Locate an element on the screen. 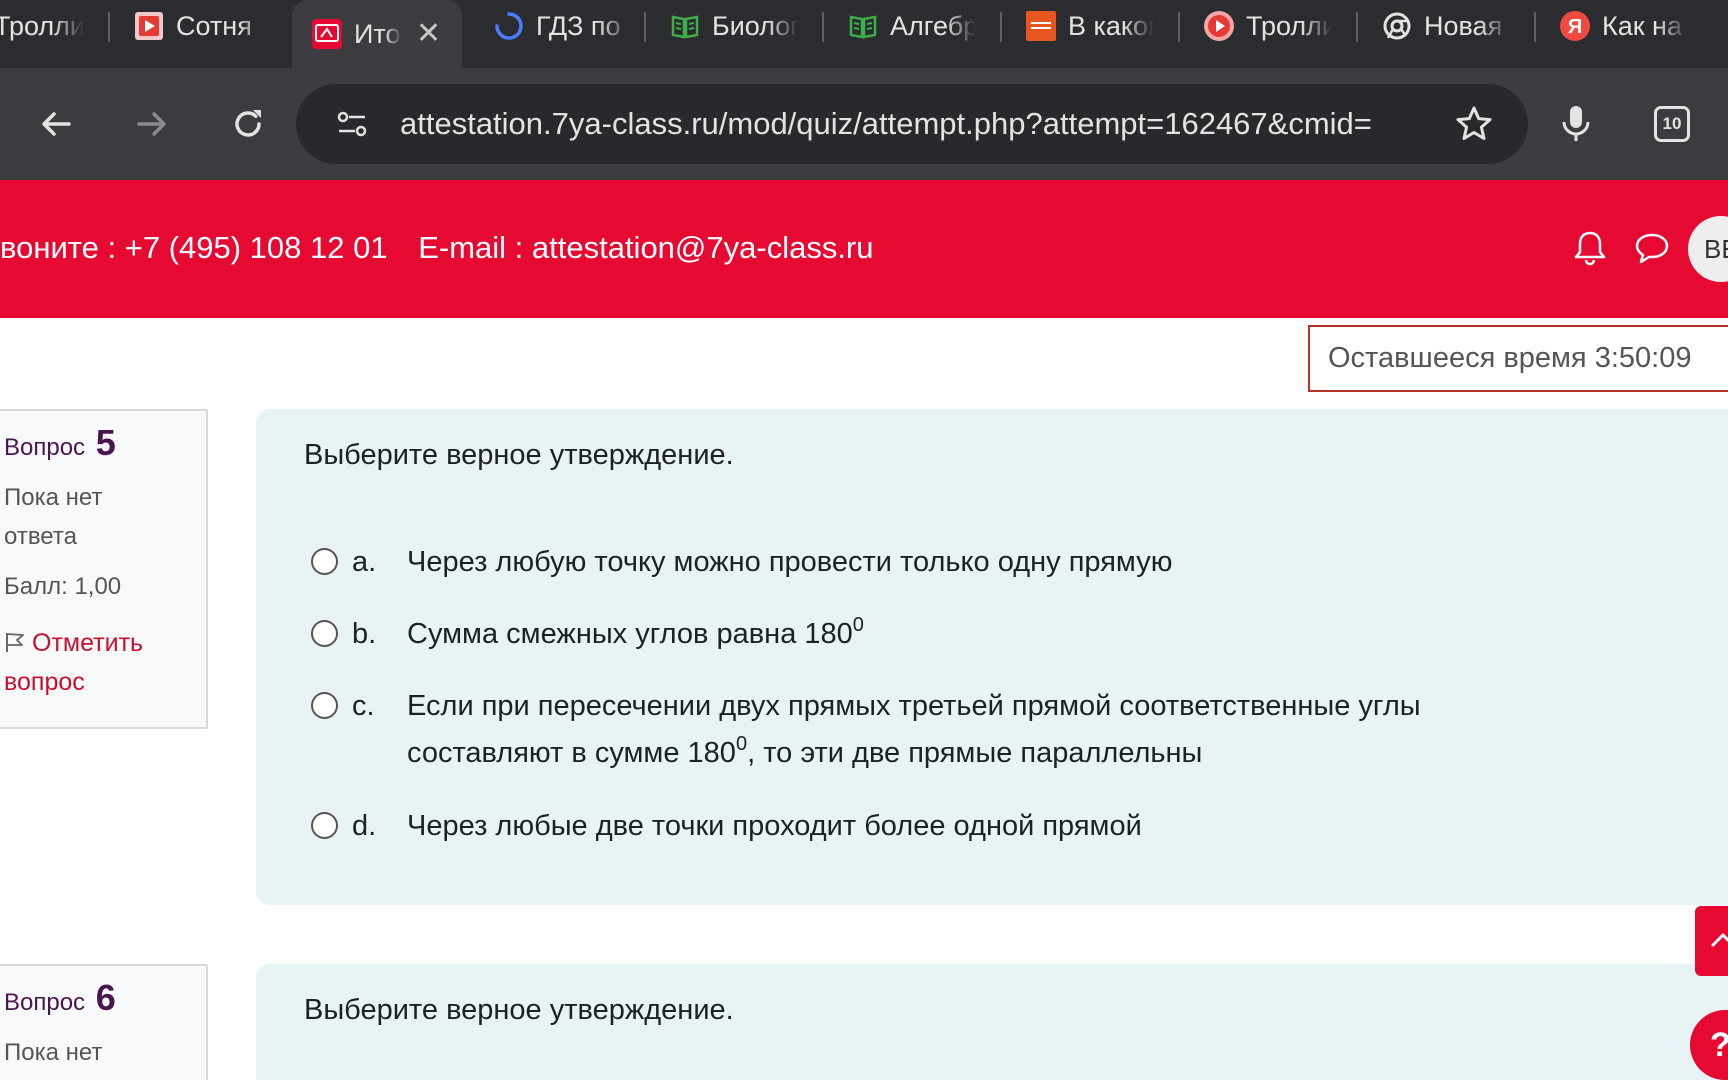 The image size is (1728, 1080). quiz-timer: Оставшееся время 3:50:09 is located at coordinates (1518, 358).